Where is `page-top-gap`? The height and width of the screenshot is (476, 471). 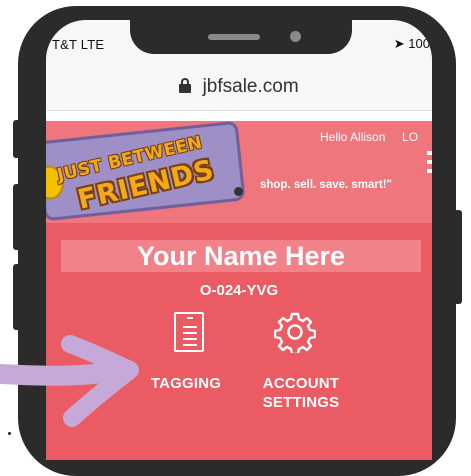
page-top-gap is located at coordinates (239, 116).